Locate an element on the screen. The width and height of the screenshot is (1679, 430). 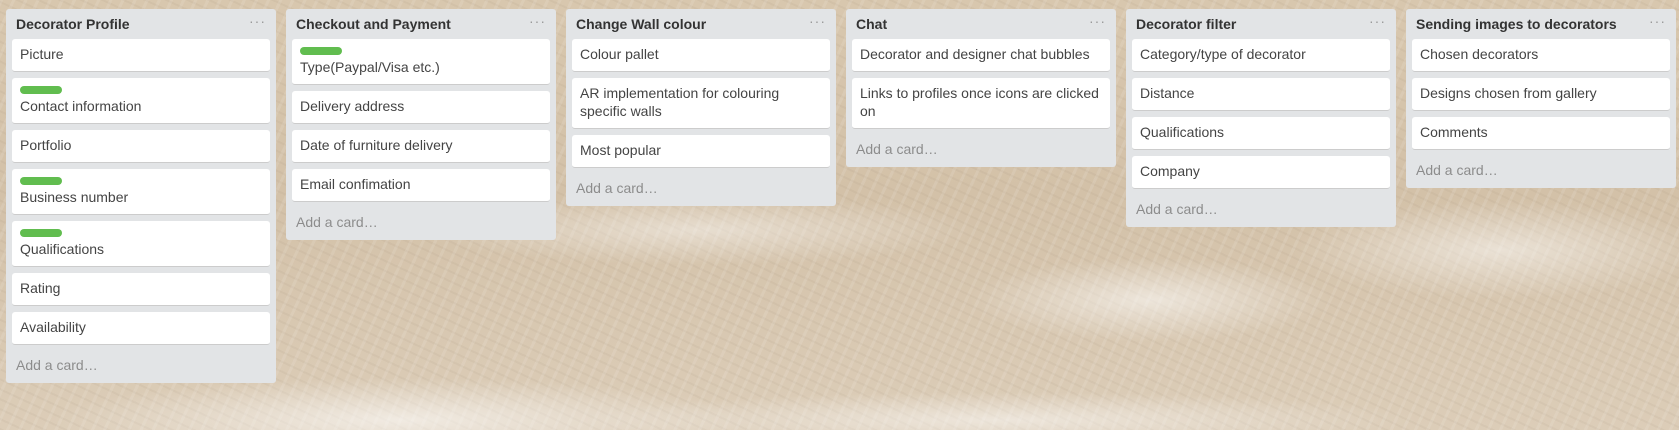
card: Rating is located at coordinates (141, 289).